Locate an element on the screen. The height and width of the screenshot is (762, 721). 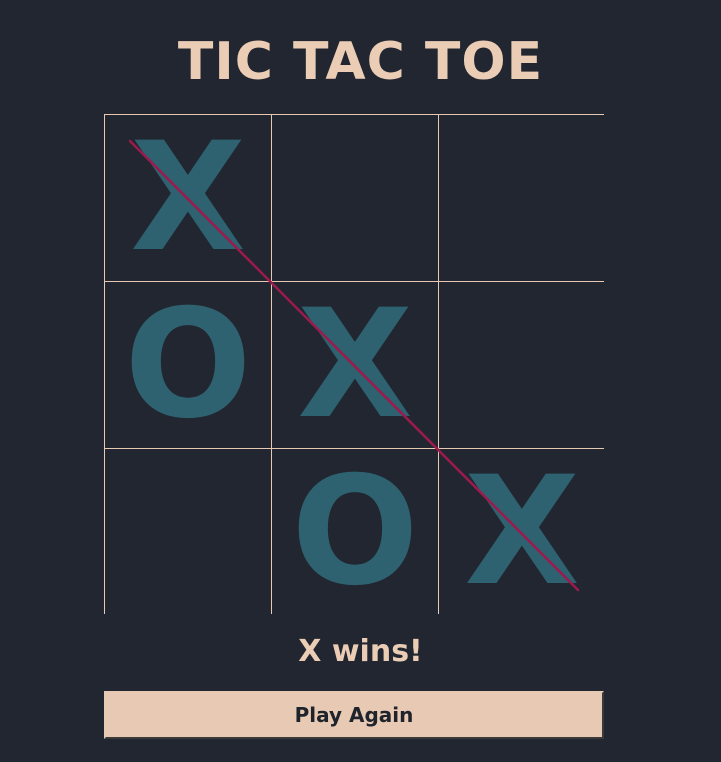
game-status: X wins! is located at coordinates (360, 651).